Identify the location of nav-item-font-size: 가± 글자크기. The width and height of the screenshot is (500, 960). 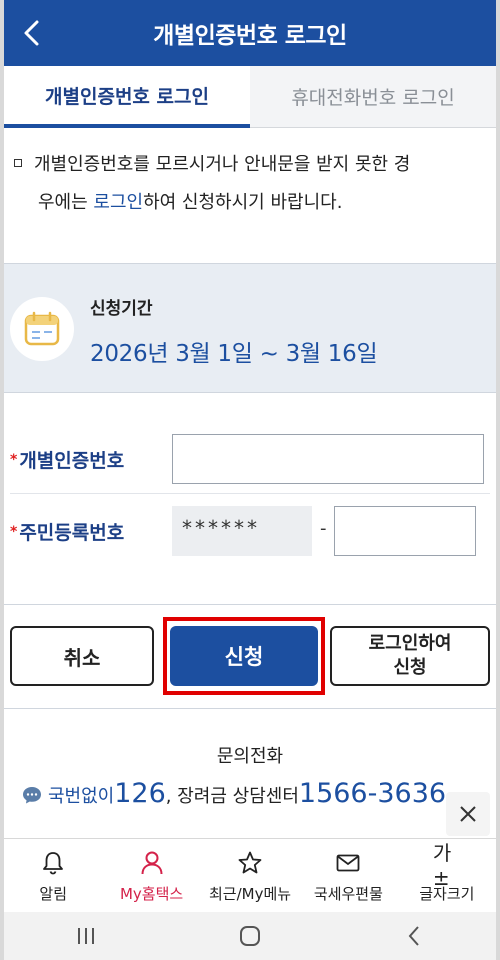
(447, 875).